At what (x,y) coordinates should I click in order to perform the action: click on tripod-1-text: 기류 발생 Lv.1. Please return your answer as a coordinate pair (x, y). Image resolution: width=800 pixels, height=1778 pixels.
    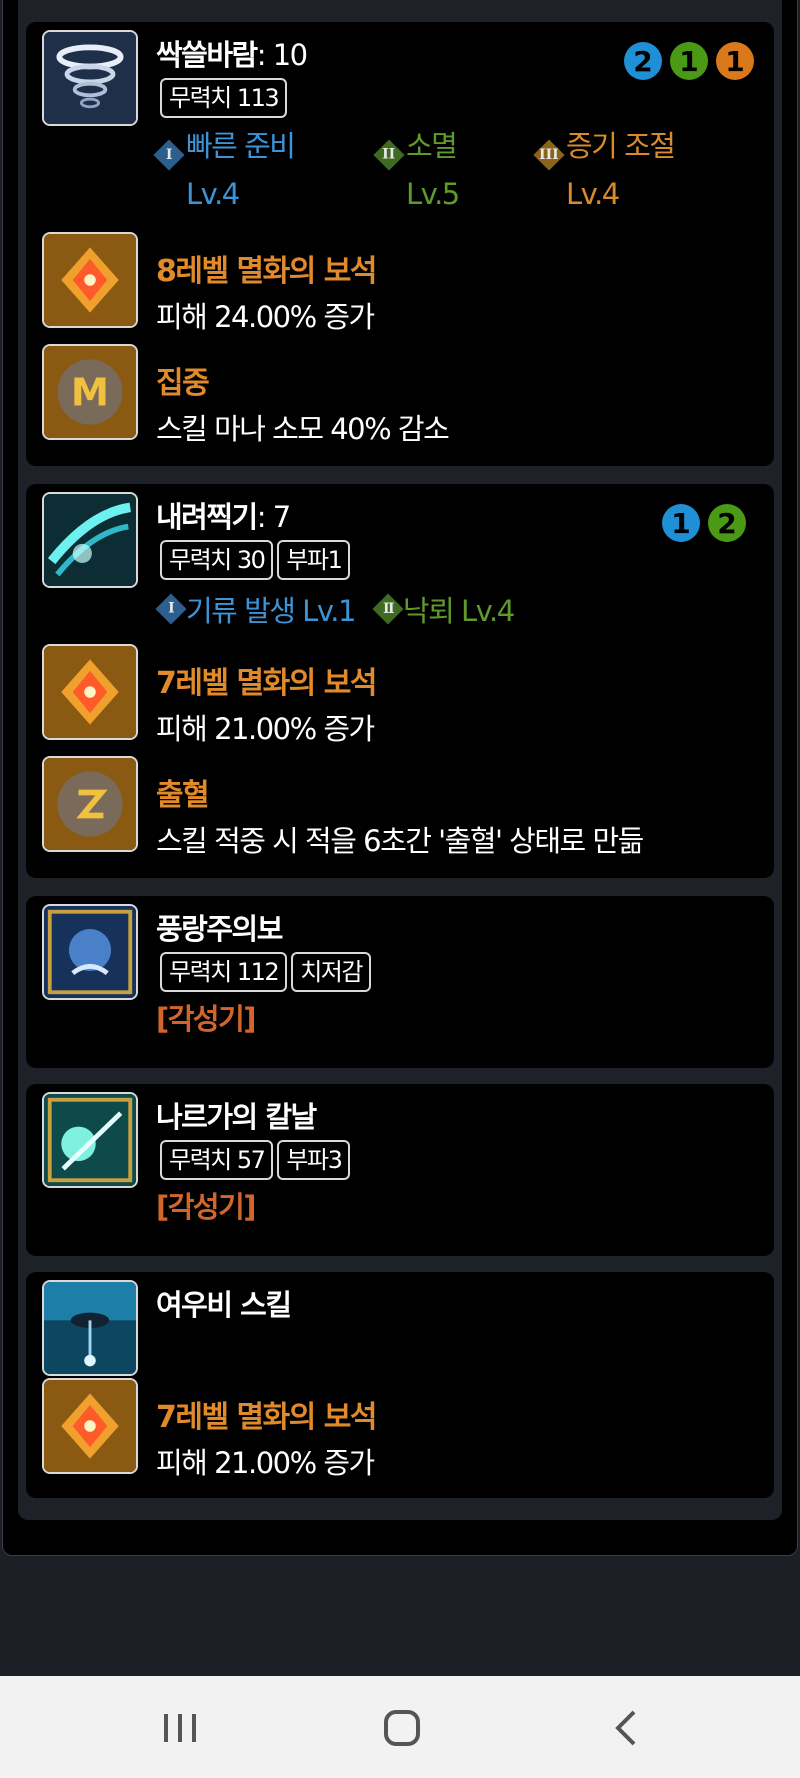
    Looking at the image, I should click on (271, 611).